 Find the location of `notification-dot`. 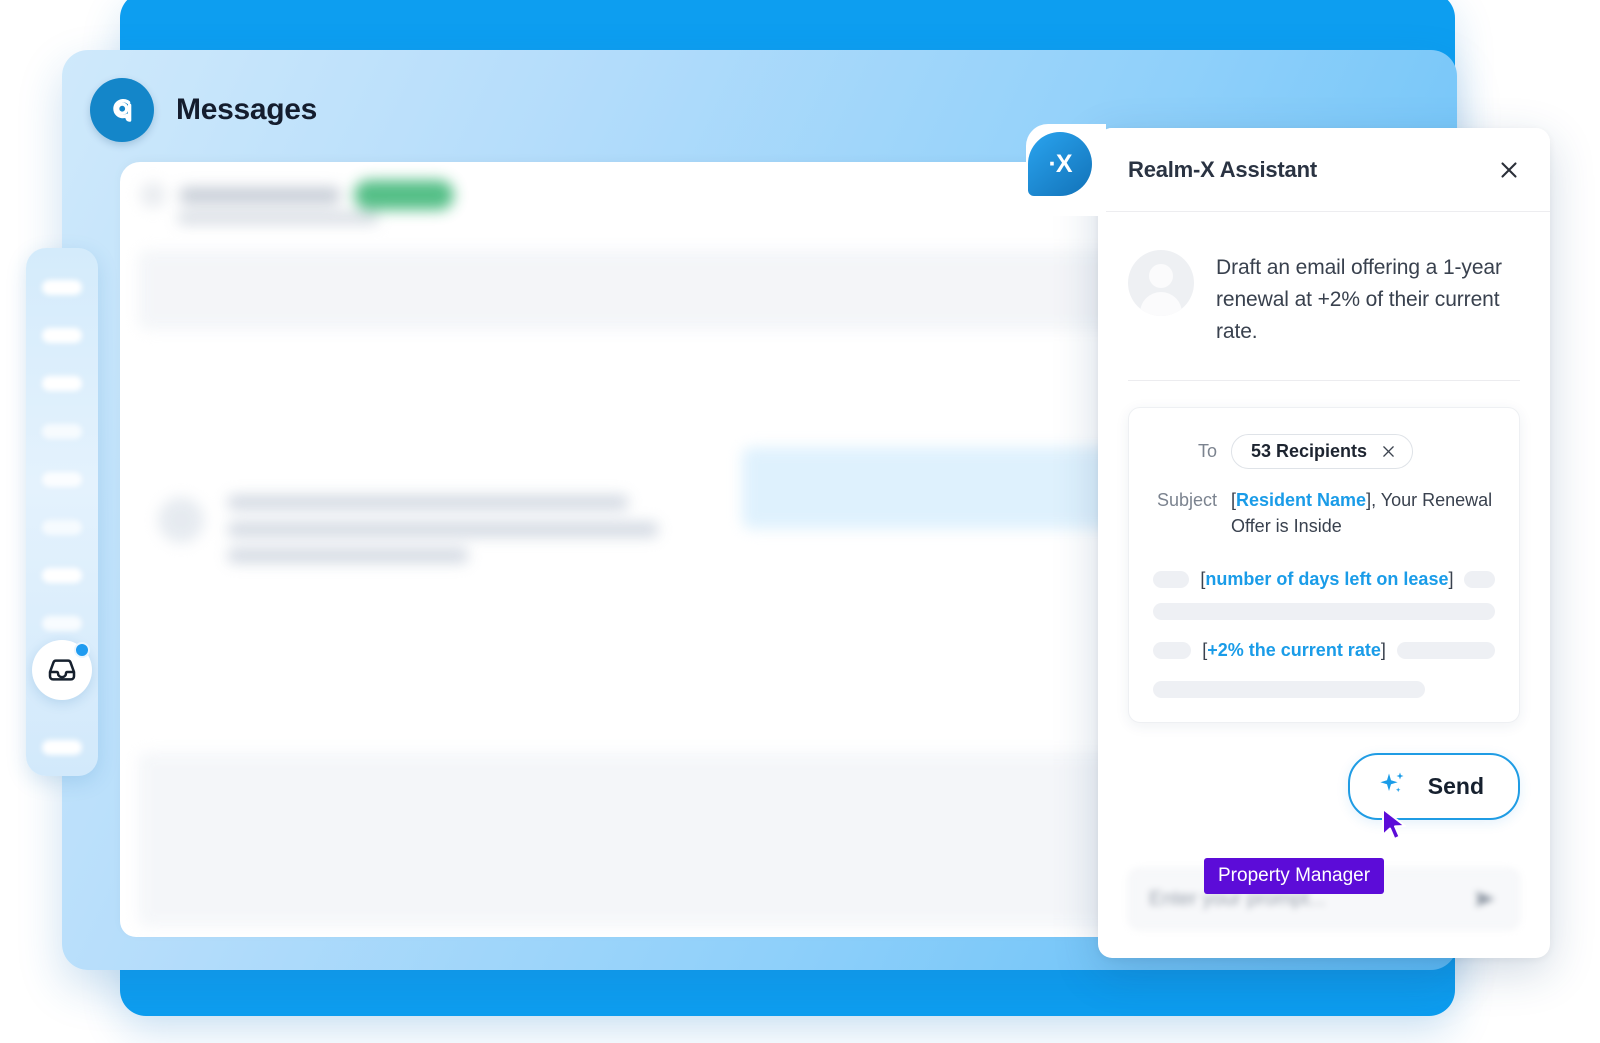

notification-dot is located at coordinates (82, 650).